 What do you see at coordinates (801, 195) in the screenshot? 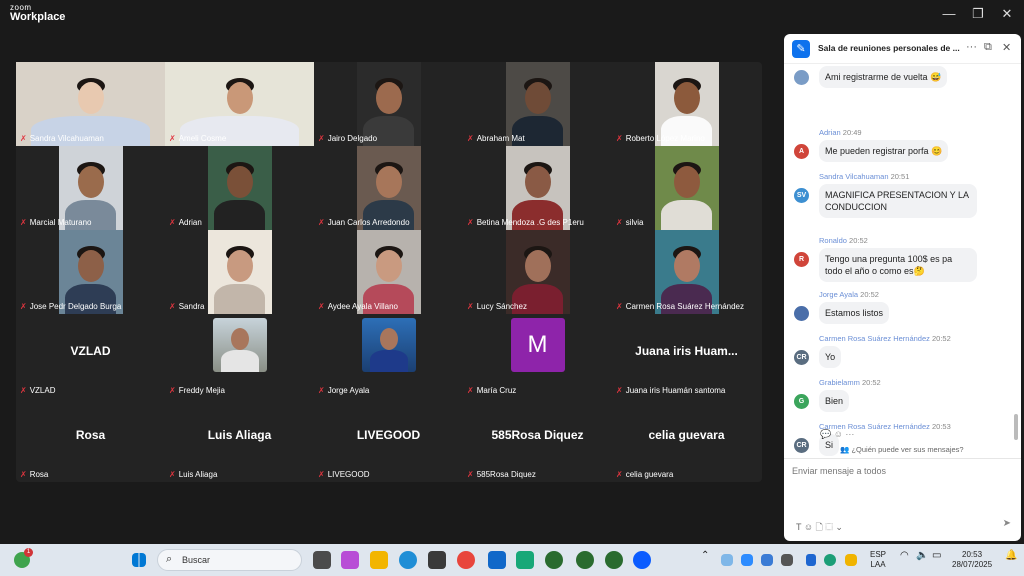
I see `sender-avatar: SV` at bounding box center [801, 195].